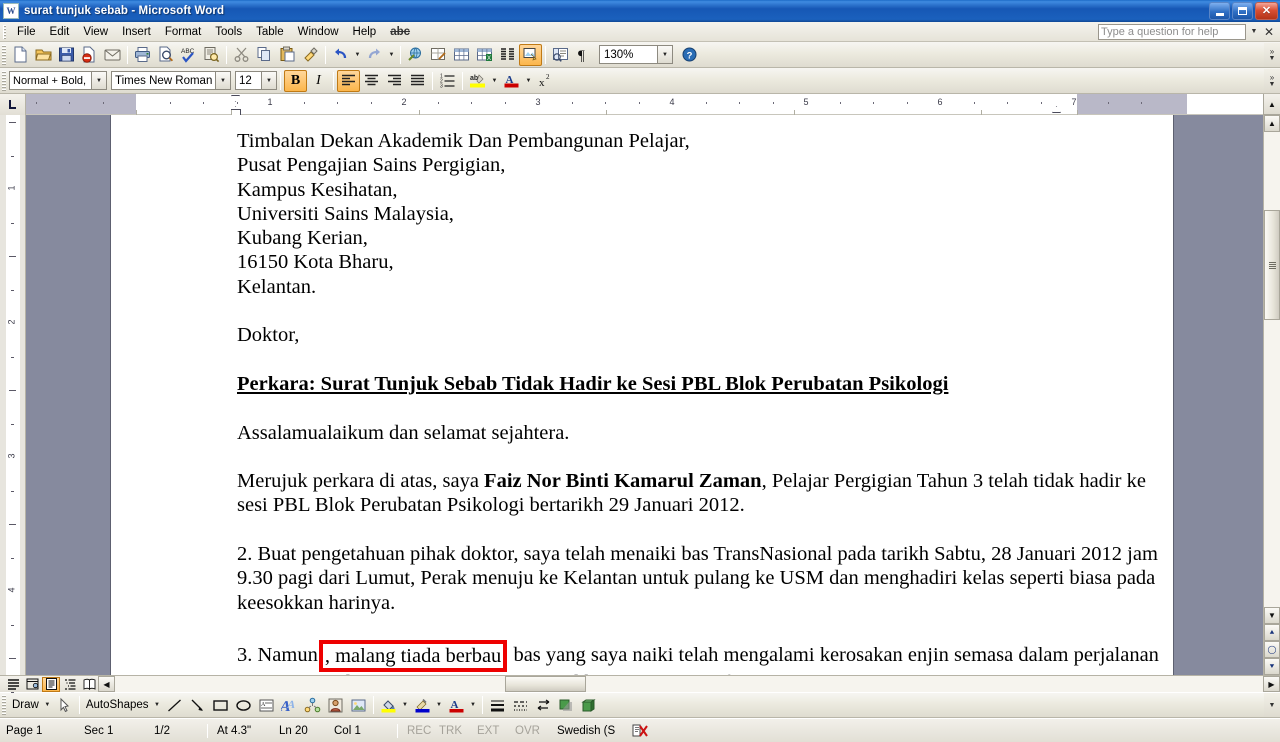 The width and height of the screenshot is (1280, 742). What do you see at coordinates (348, 80) in the screenshot?
I see `align-left-icon` at bounding box center [348, 80].